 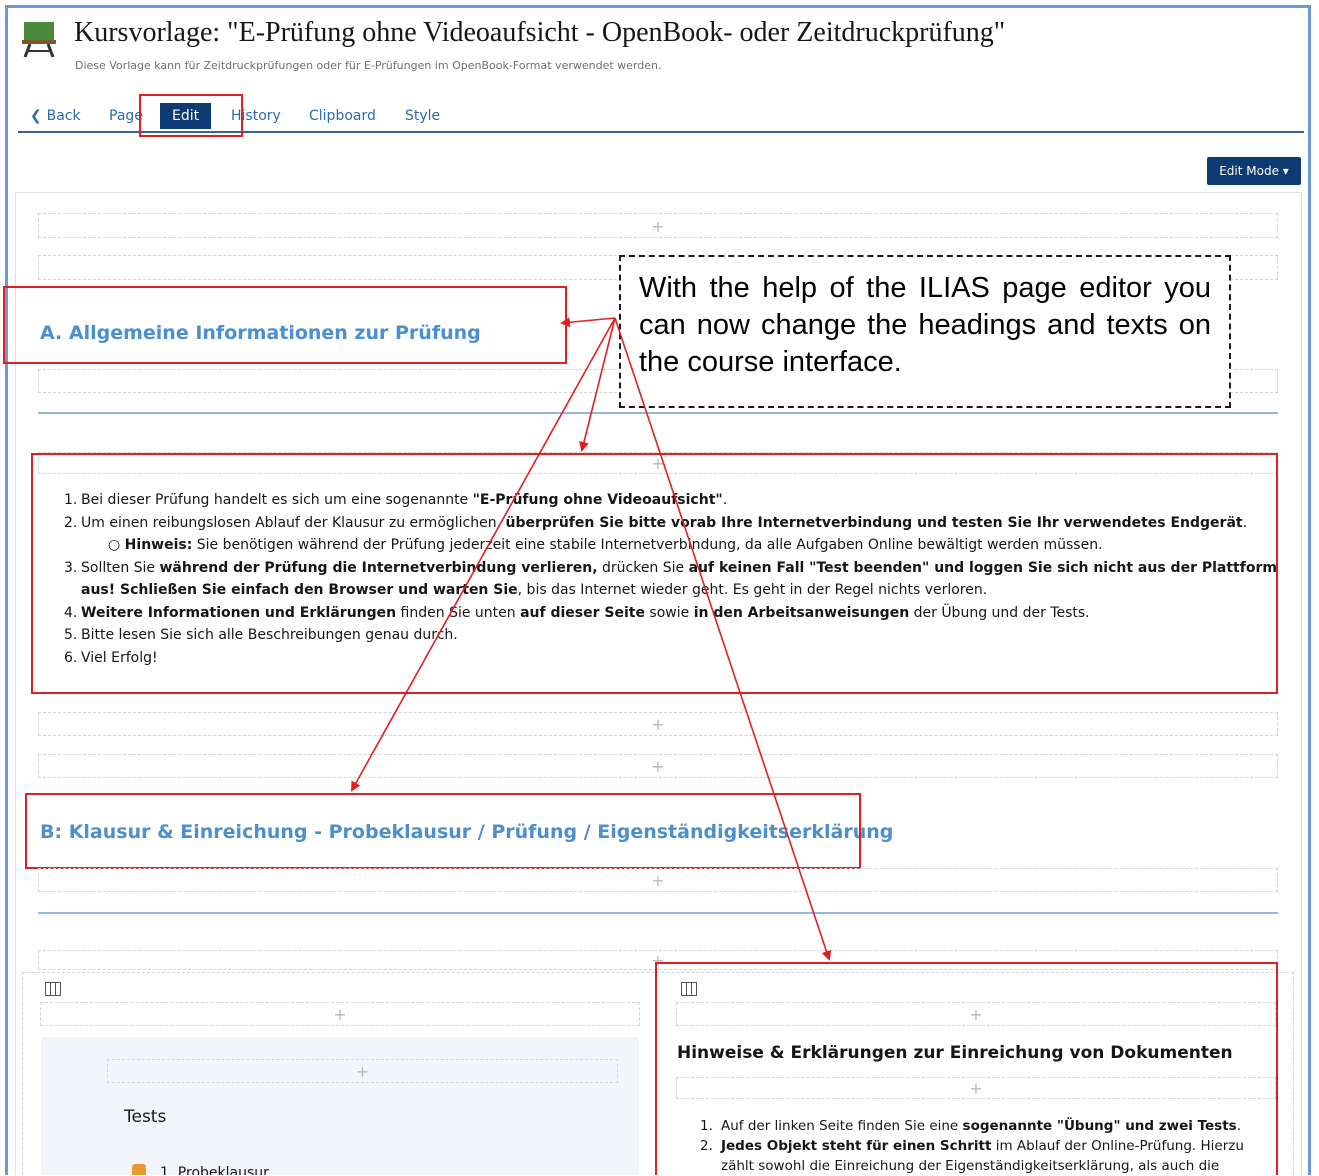 What do you see at coordinates (214, 1170) in the screenshot?
I see `test-item-partial: 1. Probeklausur` at bounding box center [214, 1170].